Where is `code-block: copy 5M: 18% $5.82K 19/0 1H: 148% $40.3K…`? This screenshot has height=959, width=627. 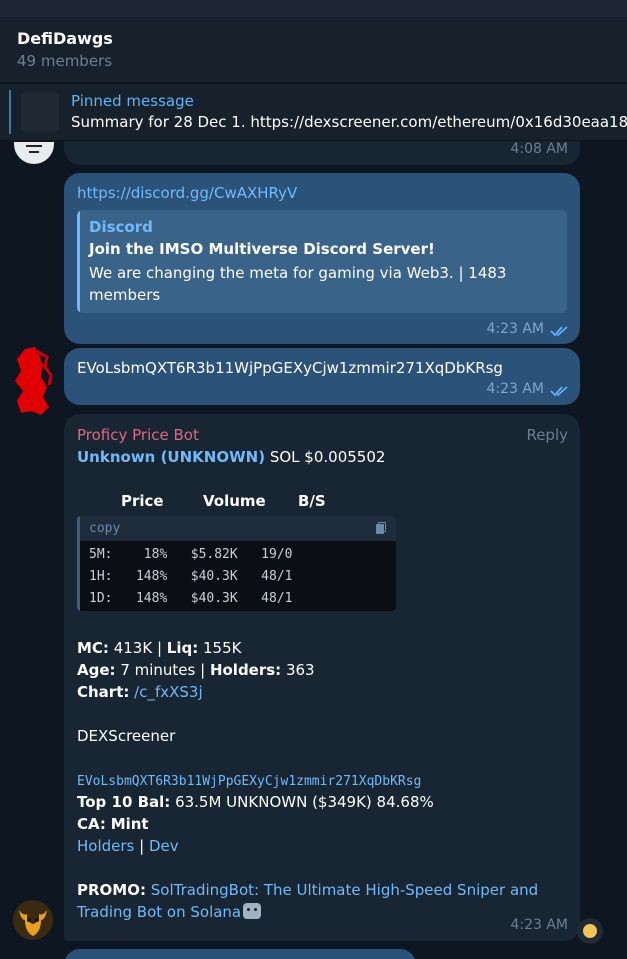 code-block: copy 5M: 18% $5.82K 19/0 1H: 148% $40.3K… is located at coordinates (236, 563).